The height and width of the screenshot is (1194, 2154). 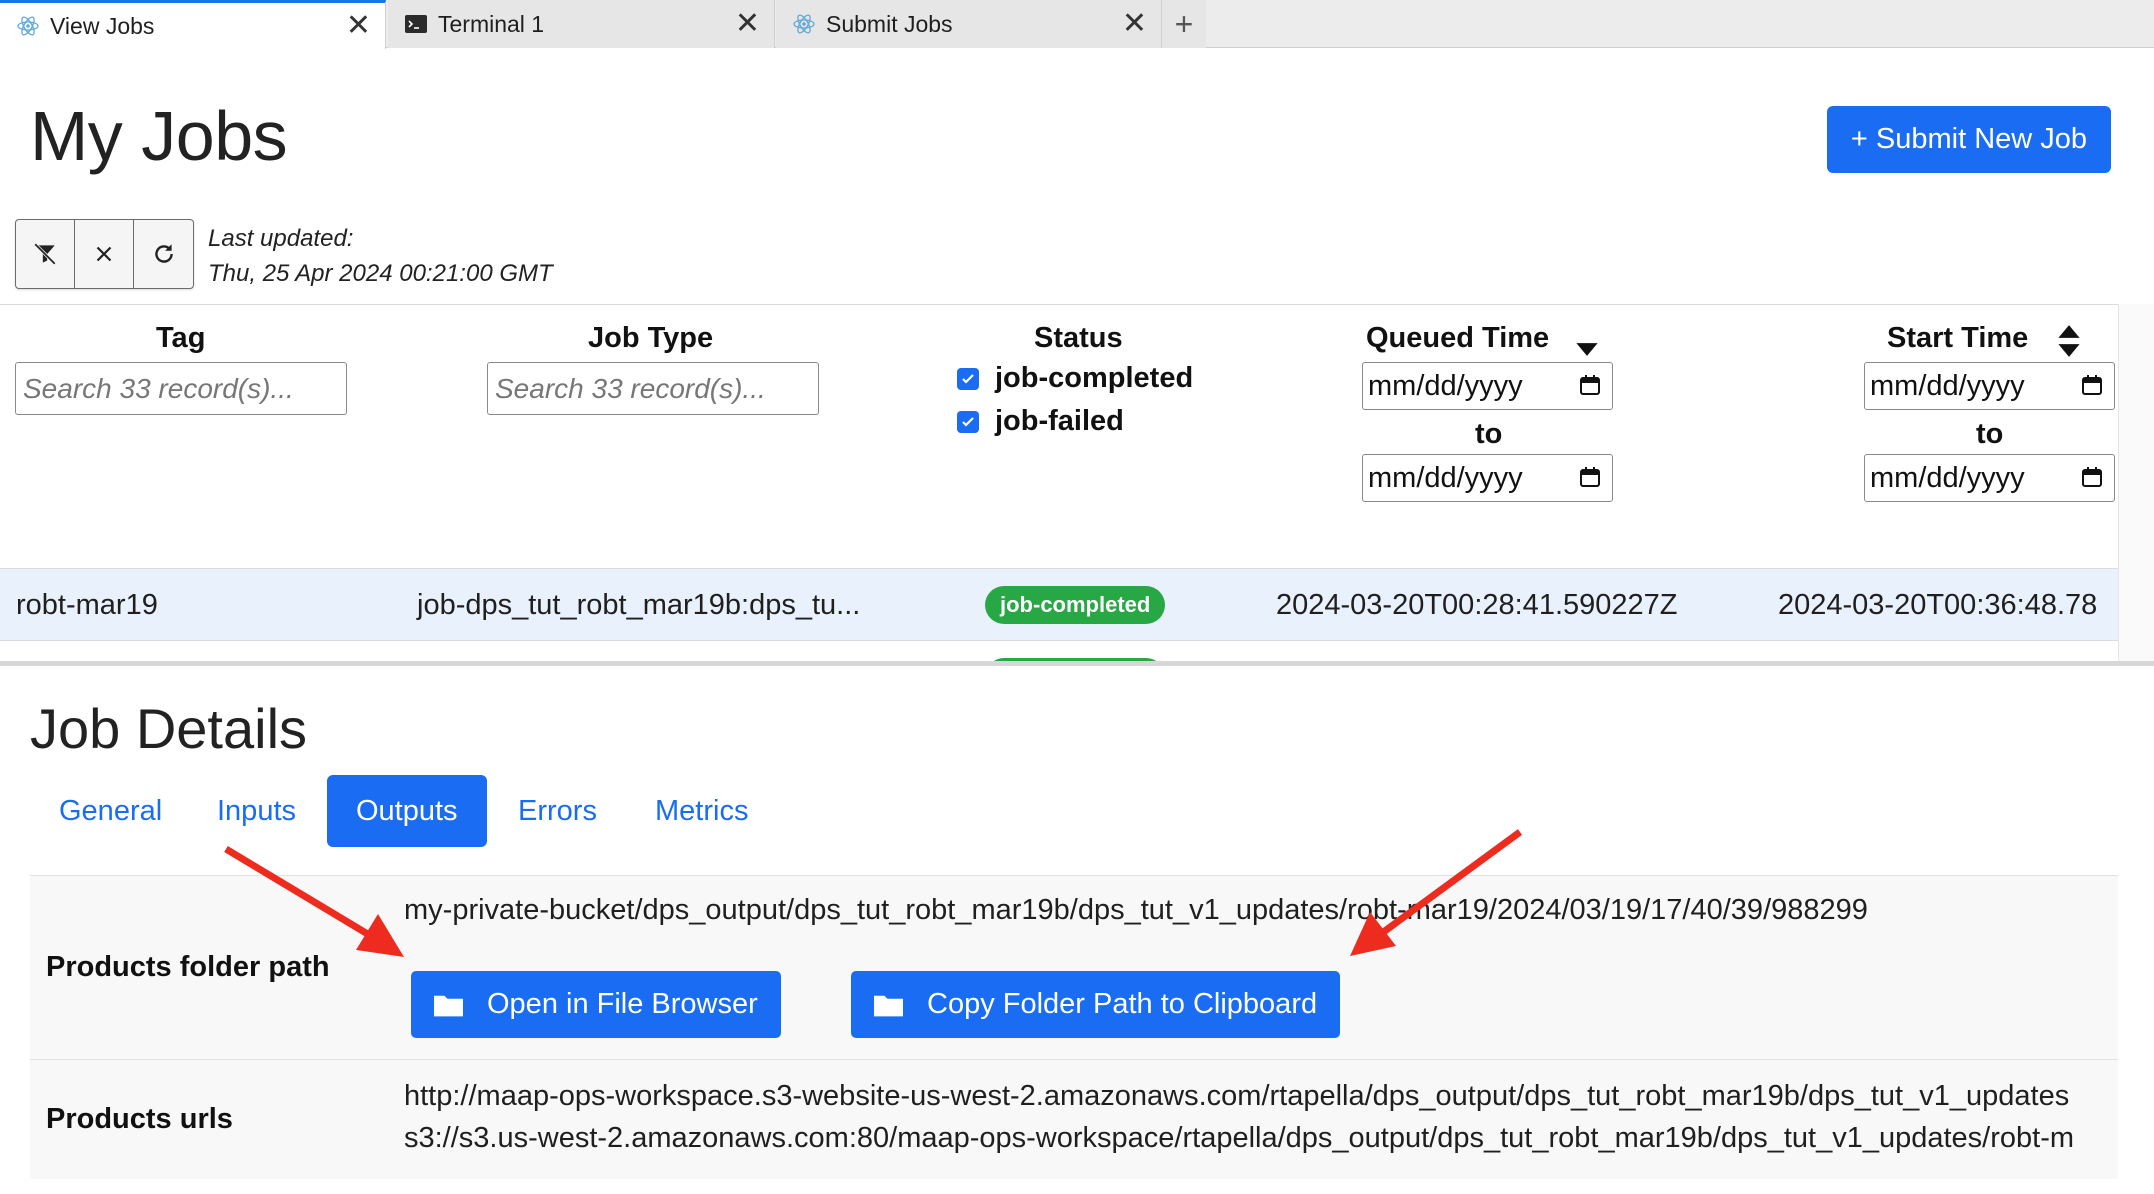 I want to click on tab-label: Terminal 1, so click(x=491, y=23).